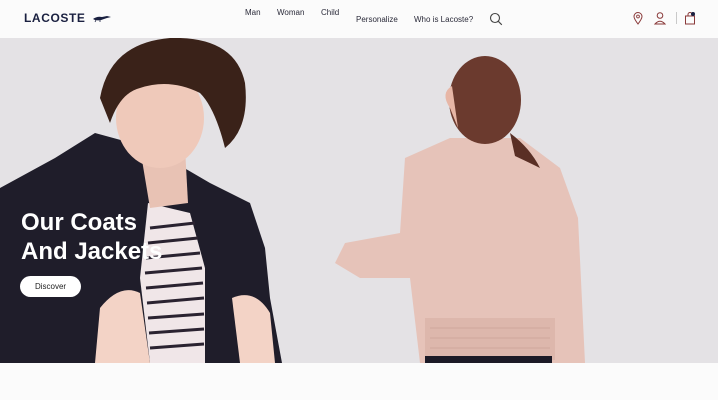  What do you see at coordinates (443, 19) in the screenshot?
I see `nav-who-is-lacoste: Who is Lacoste?` at bounding box center [443, 19].